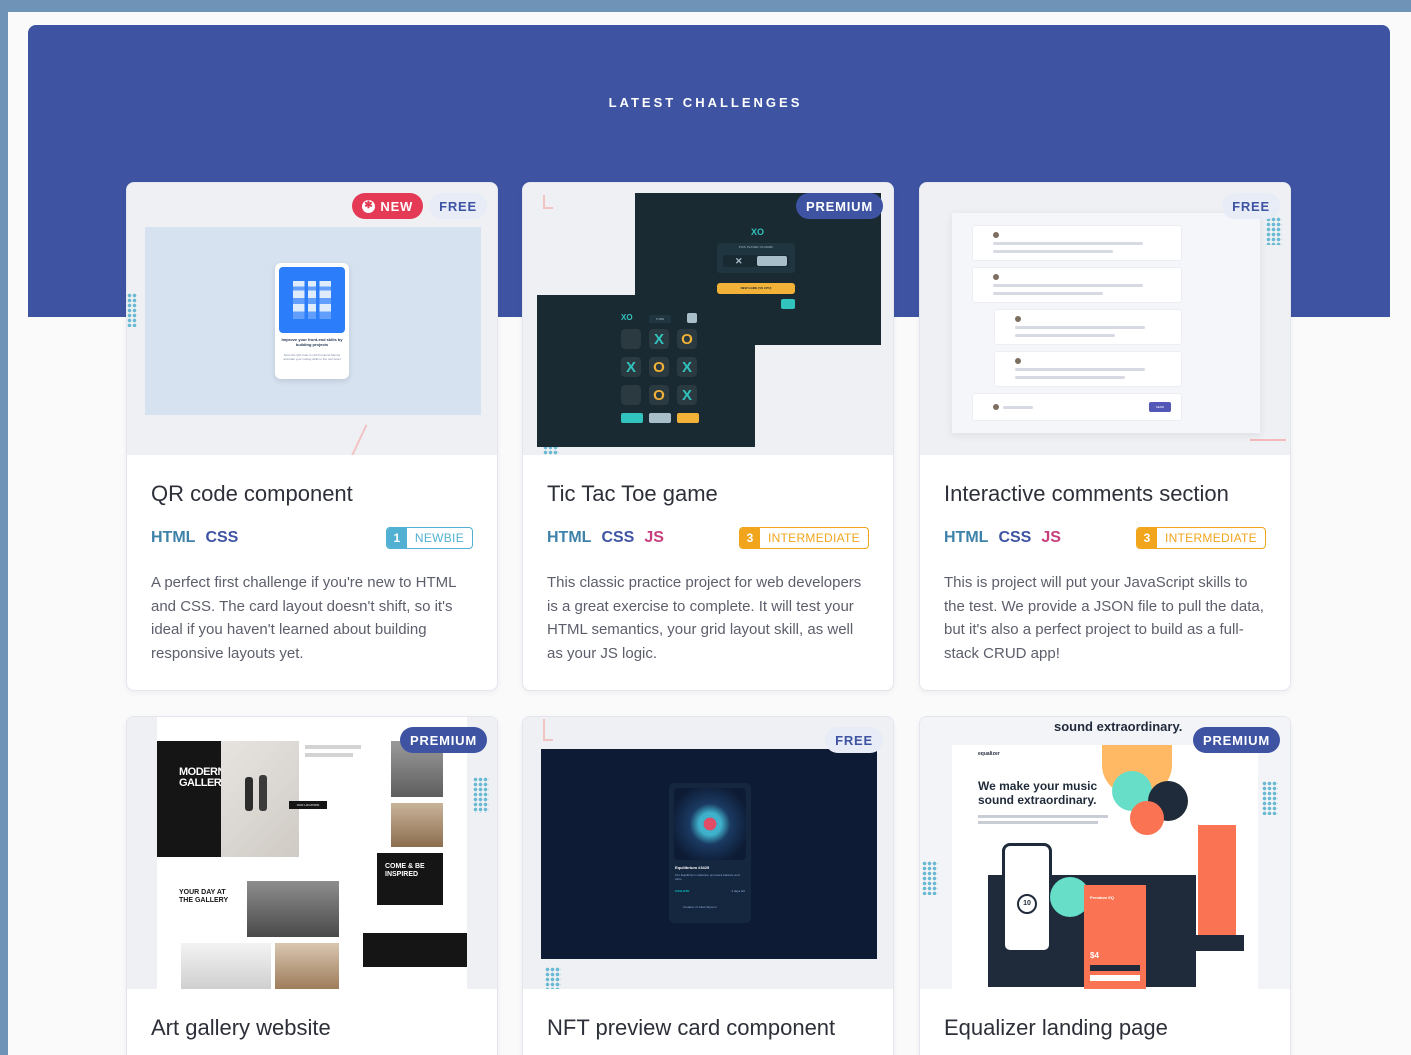 The width and height of the screenshot is (1411, 1055). Describe the element at coordinates (682, 891) in the screenshot. I see `nft-price: 0.041 ETH` at that location.